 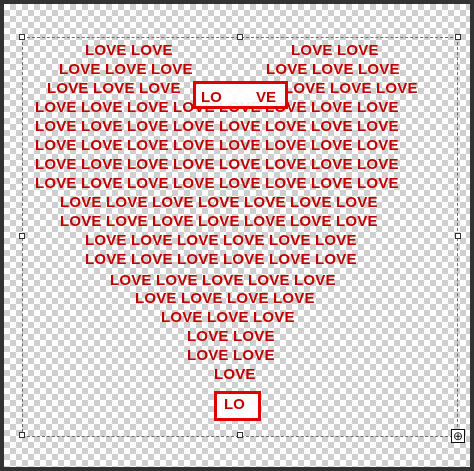 What do you see at coordinates (22, 435) in the screenshot?
I see `handle-bottom-left` at bounding box center [22, 435].